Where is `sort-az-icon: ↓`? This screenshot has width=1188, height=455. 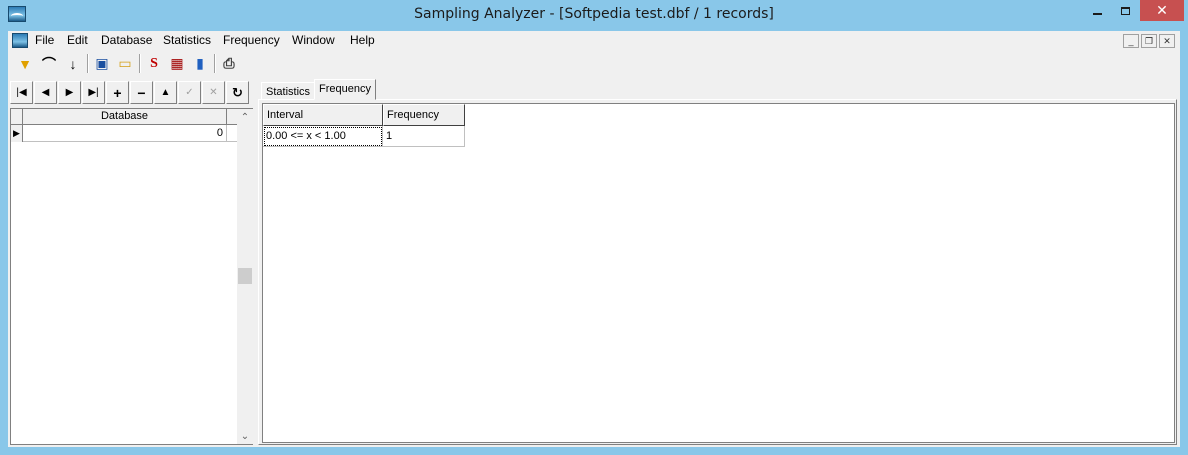
sort-az-icon: ↓ is located at coordinates (73, 63).